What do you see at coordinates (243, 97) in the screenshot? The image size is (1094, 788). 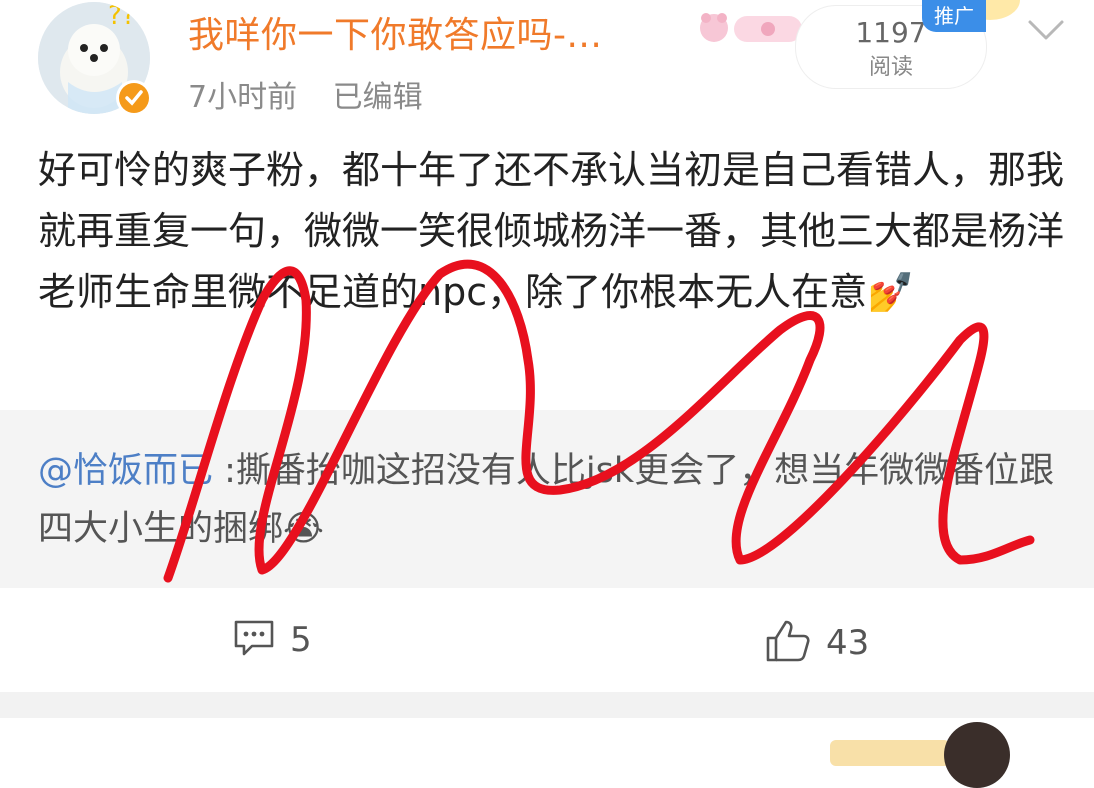 I see `post-time: 7小时前` at bounding box center [243, 97].